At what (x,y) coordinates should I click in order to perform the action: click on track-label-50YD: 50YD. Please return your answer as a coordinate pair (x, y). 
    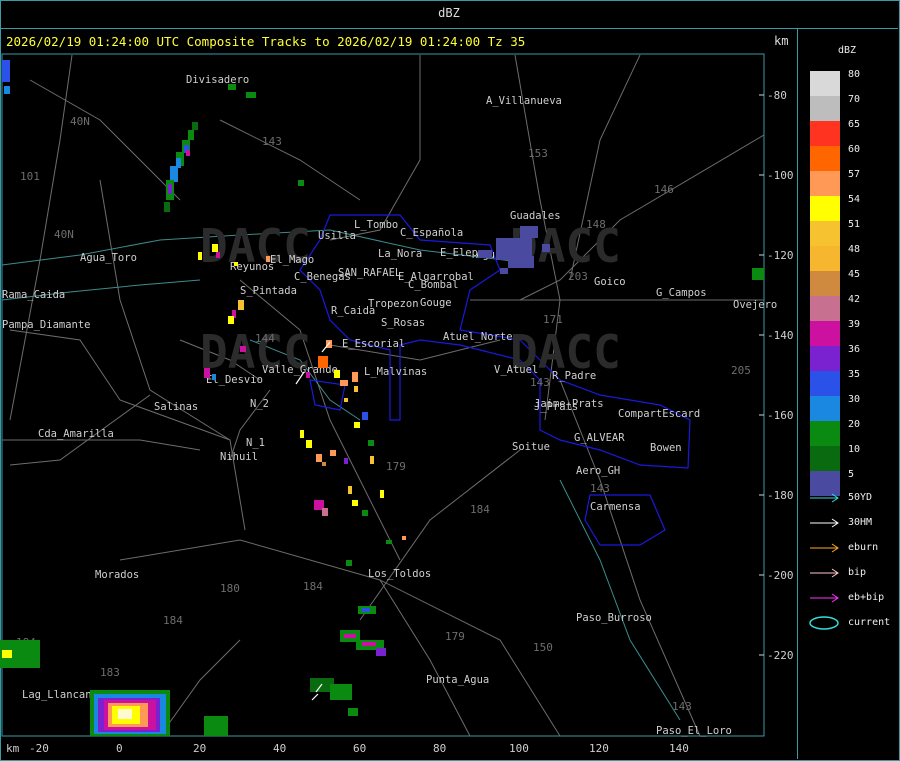
    Looking at the image, I should click on (860, 497).